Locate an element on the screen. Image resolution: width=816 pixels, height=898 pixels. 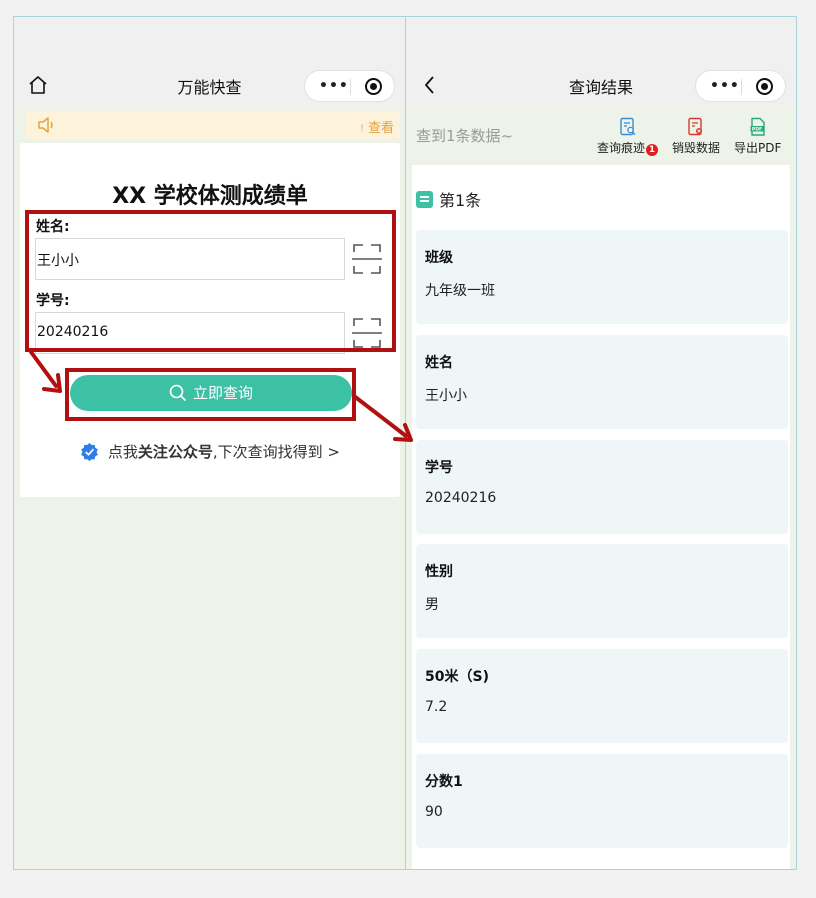
result-card: 分数1 90 is located at coordinates (602, 801).